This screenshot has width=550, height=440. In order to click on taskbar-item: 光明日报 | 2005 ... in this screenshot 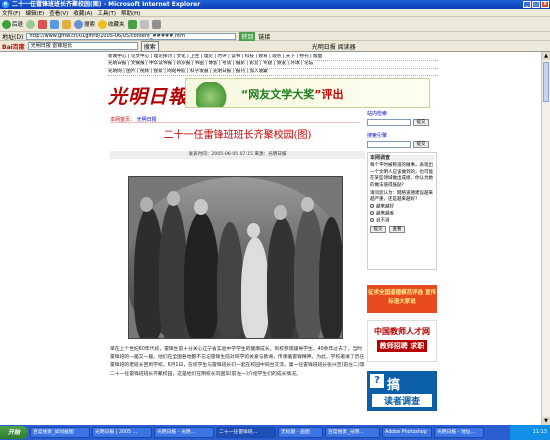, I will do `click(122, 432)`.